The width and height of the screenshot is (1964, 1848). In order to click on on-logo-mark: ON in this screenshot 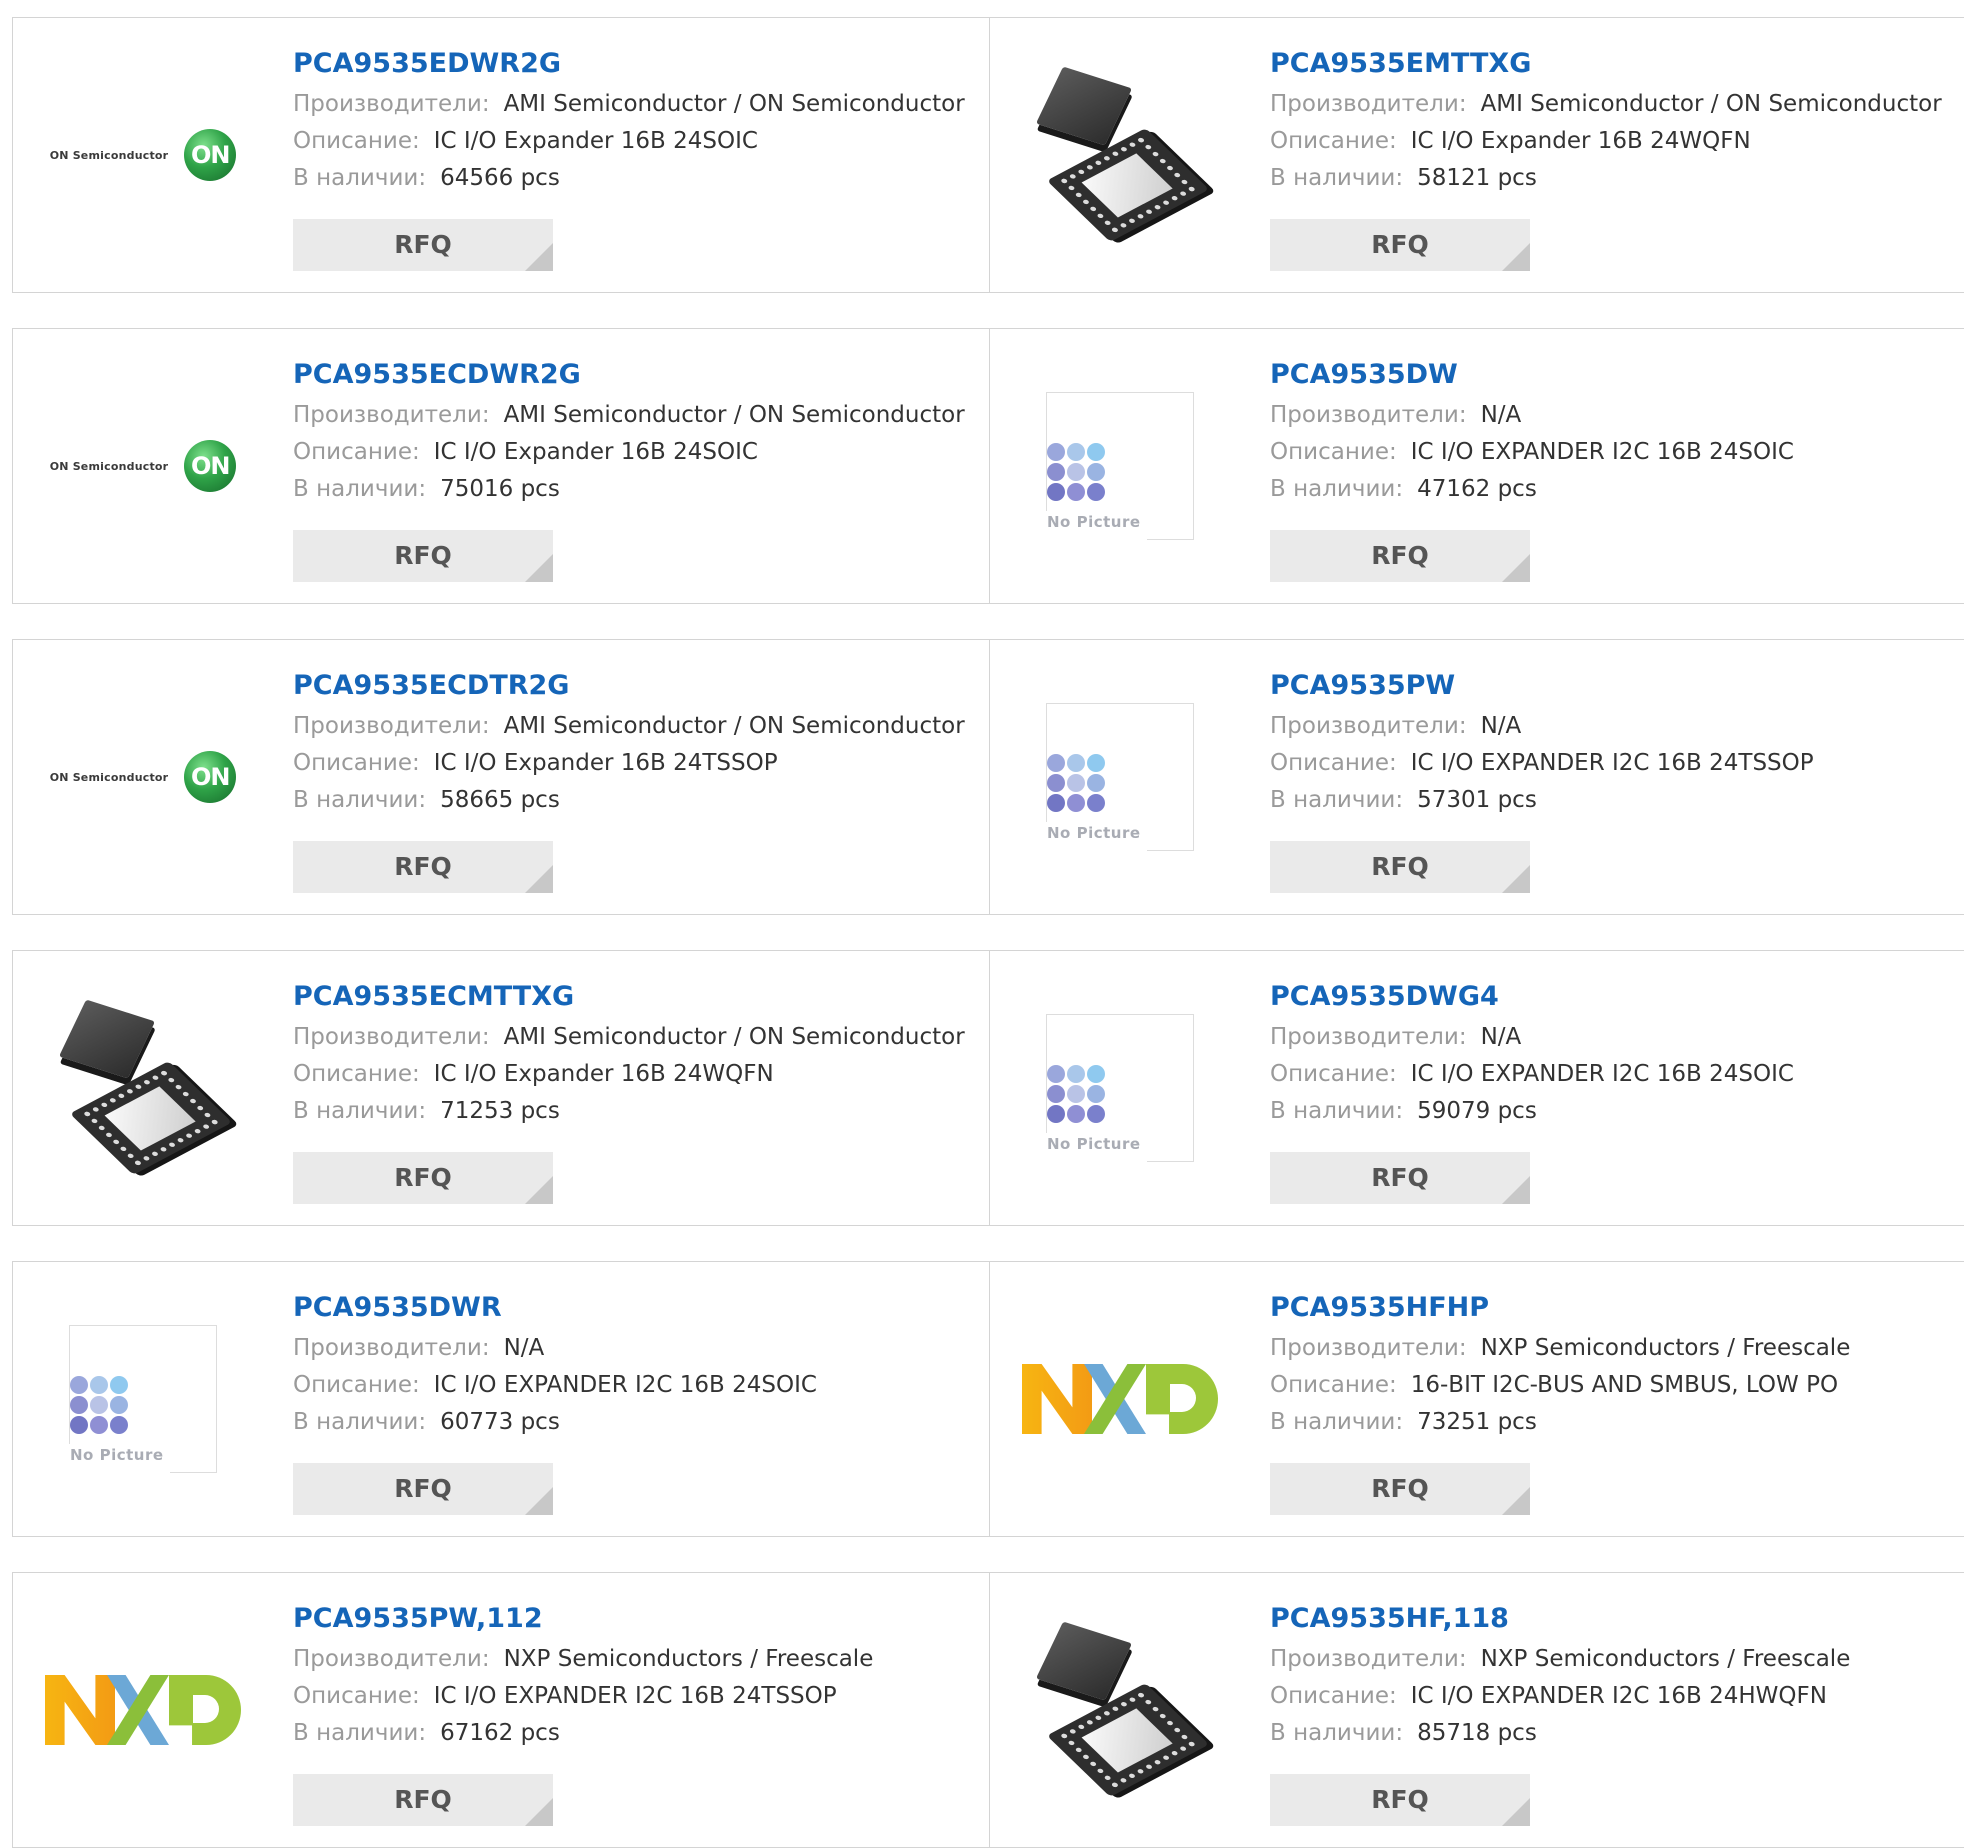, I will do `click(210, 155)`.